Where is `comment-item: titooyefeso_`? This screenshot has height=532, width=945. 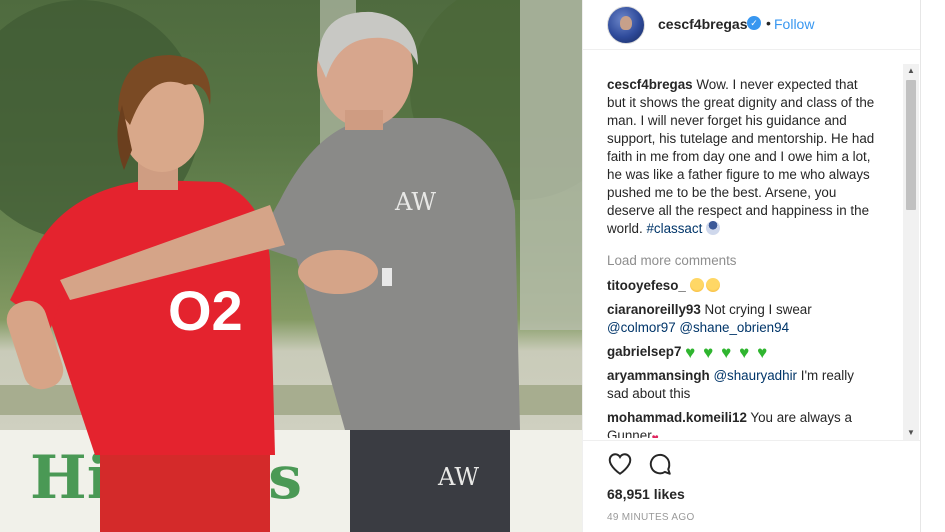 comment-item: titooyefeso_ is located at coordinates (743, 286).